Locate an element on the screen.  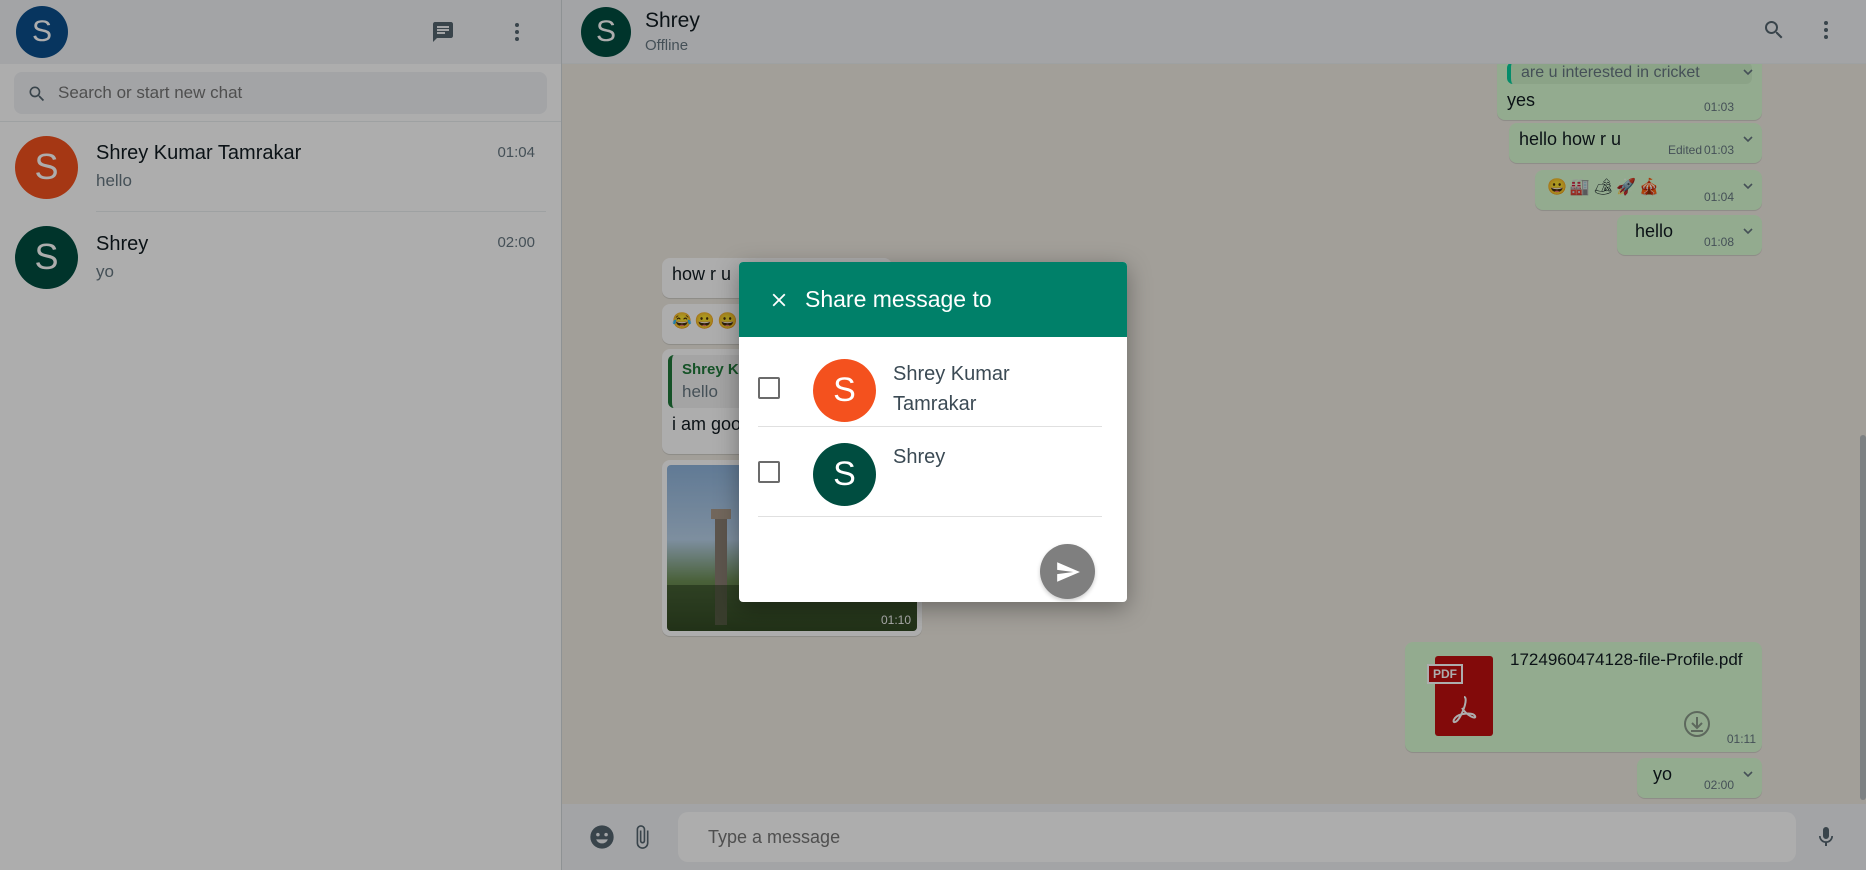
contact-name: Shrey is located at coordinates (919, 457).